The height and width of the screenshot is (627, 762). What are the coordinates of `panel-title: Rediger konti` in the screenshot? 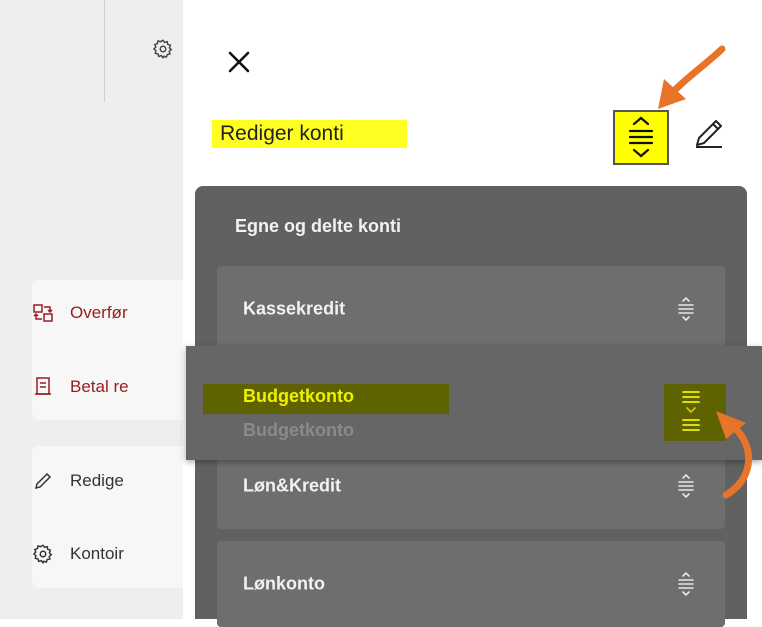 It's located at (282, 133).